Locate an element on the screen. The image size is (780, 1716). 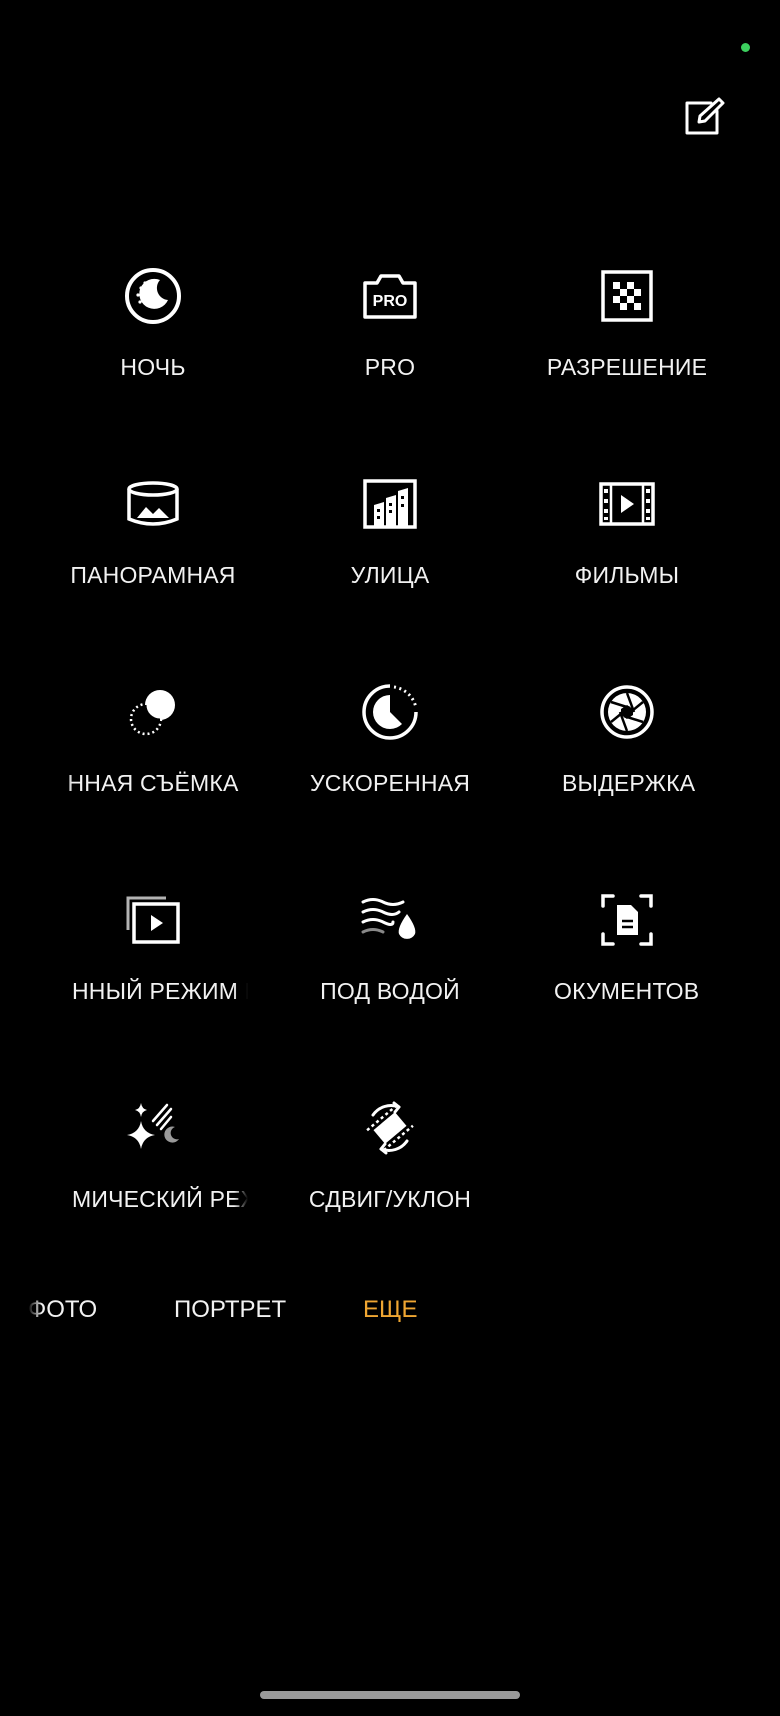
mode-label: ННАЯ СЪЁМКА is located at coordinates (153, 783).